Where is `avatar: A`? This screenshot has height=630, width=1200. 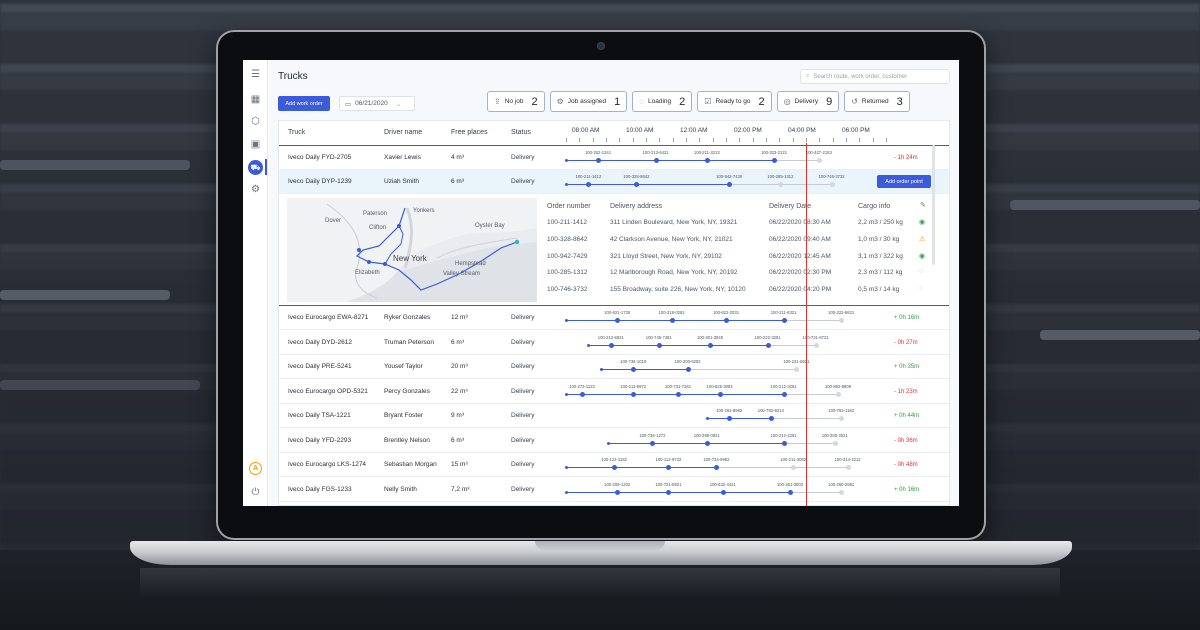
avatar: A is located at coordinates (255, 468).